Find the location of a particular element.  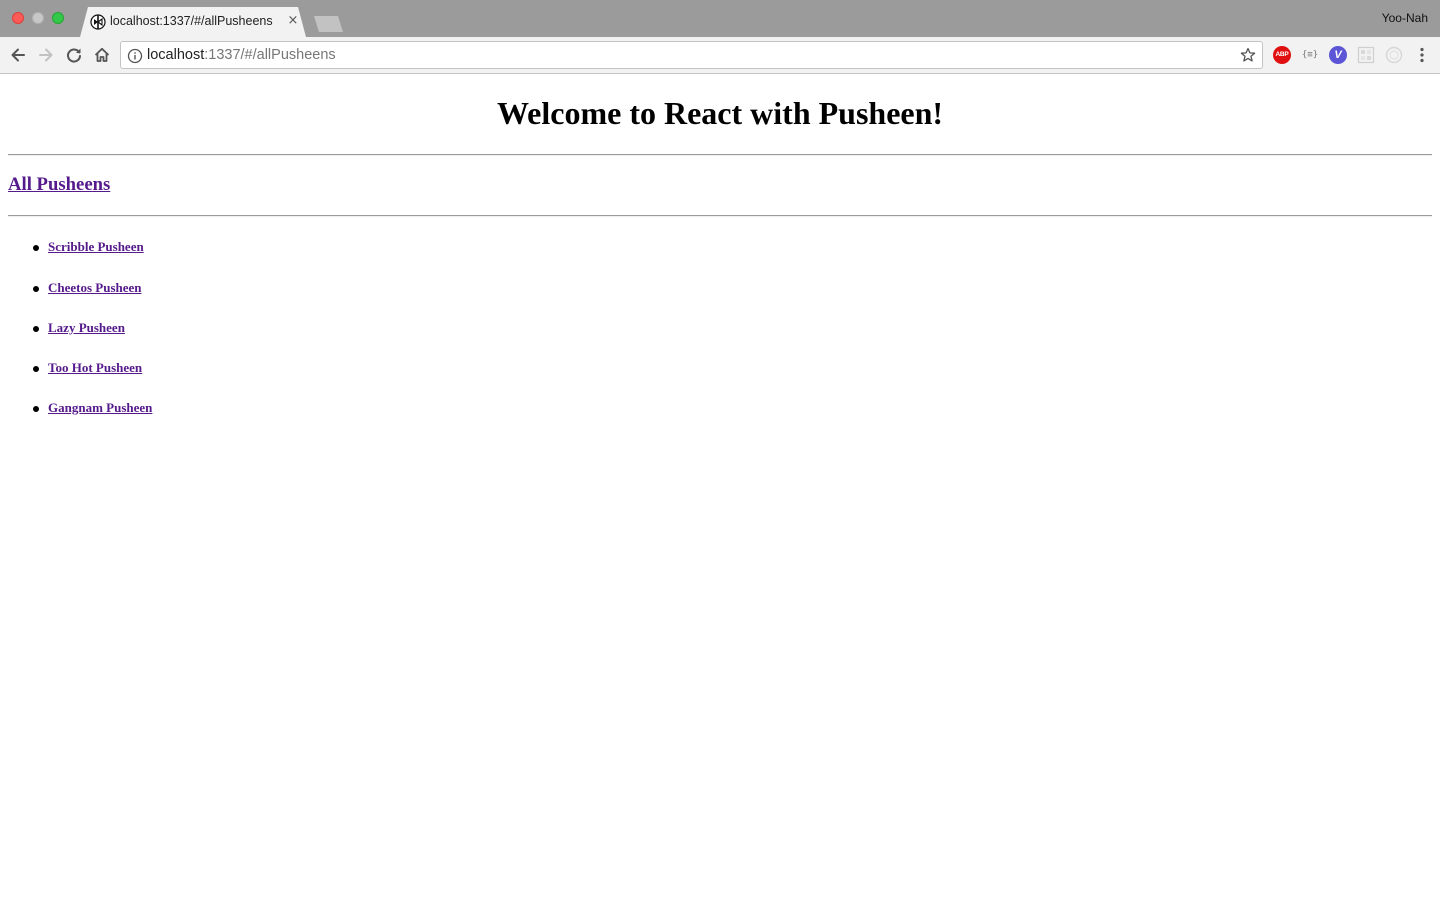

url-host: localhost is located at coordinates (176, 55).